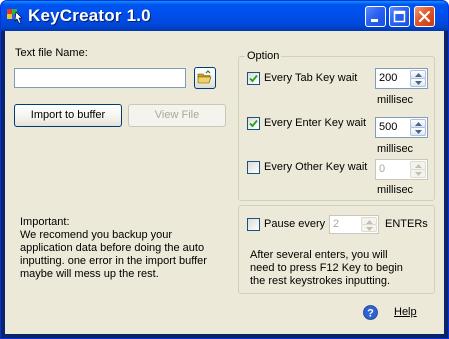  What do you see at coordinates (315, 123) in the screenshot?
I see `enter-key-label: Every Enter Key wait` at bounding box center [315, 123].